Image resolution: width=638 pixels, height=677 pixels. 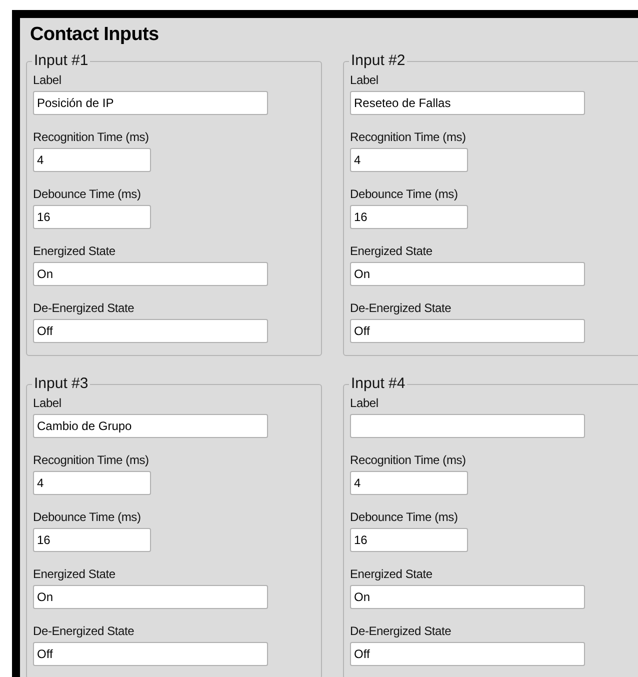 I want to click on group-title: Input #1, so click(x=61, y=61).